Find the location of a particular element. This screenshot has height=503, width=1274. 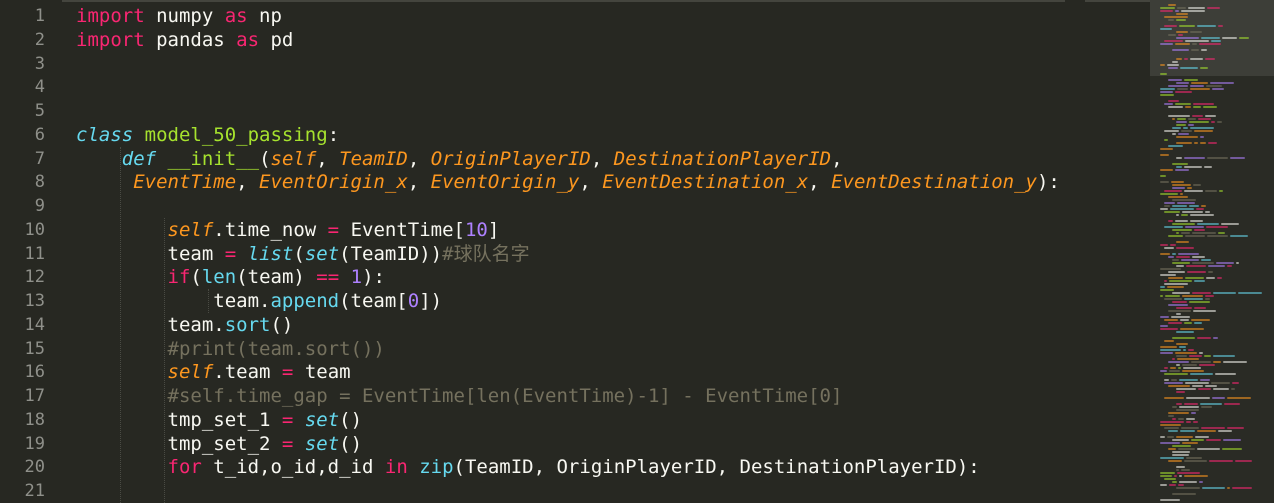

line-number: 3 is located at coordinates (39, 63).